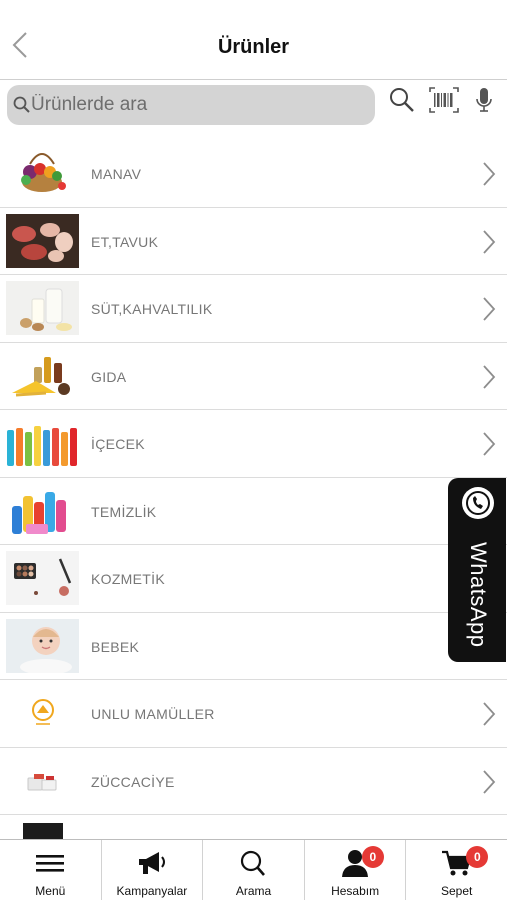 This screenshot has width=507, height=900. I want to click on category-item-manav: MANAV, so click(253, 174).